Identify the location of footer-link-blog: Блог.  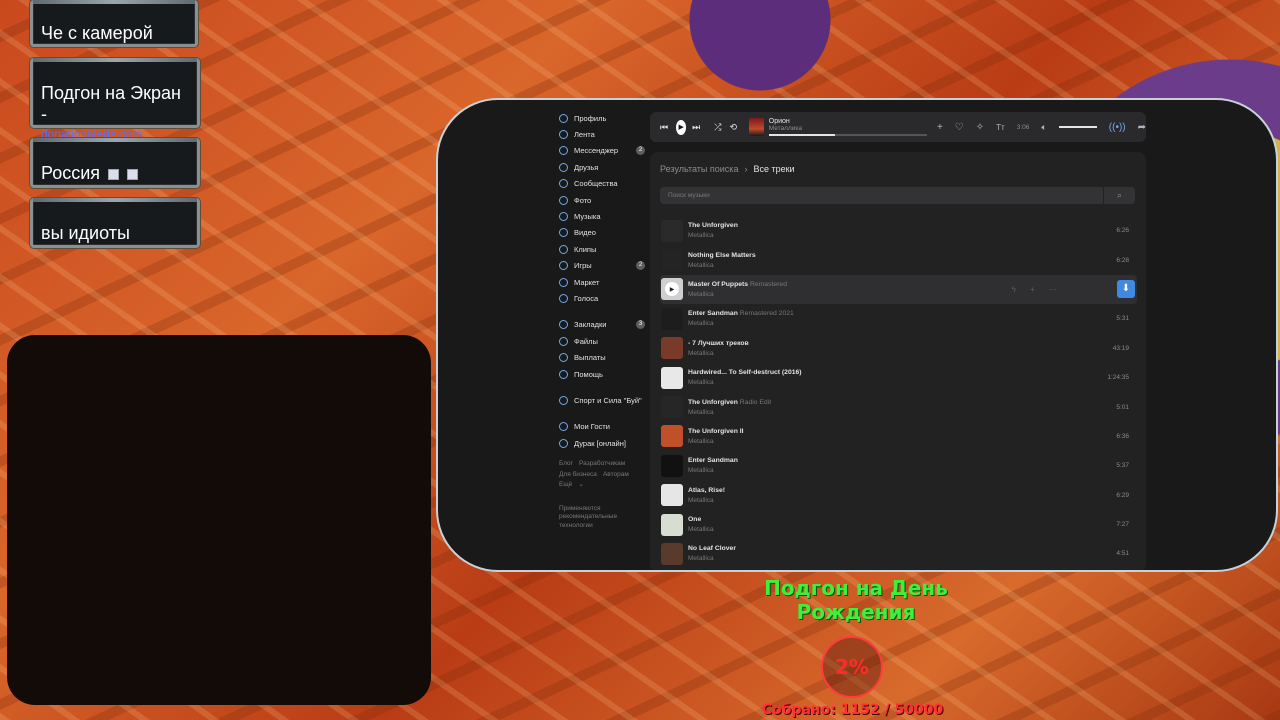
(566, 463).